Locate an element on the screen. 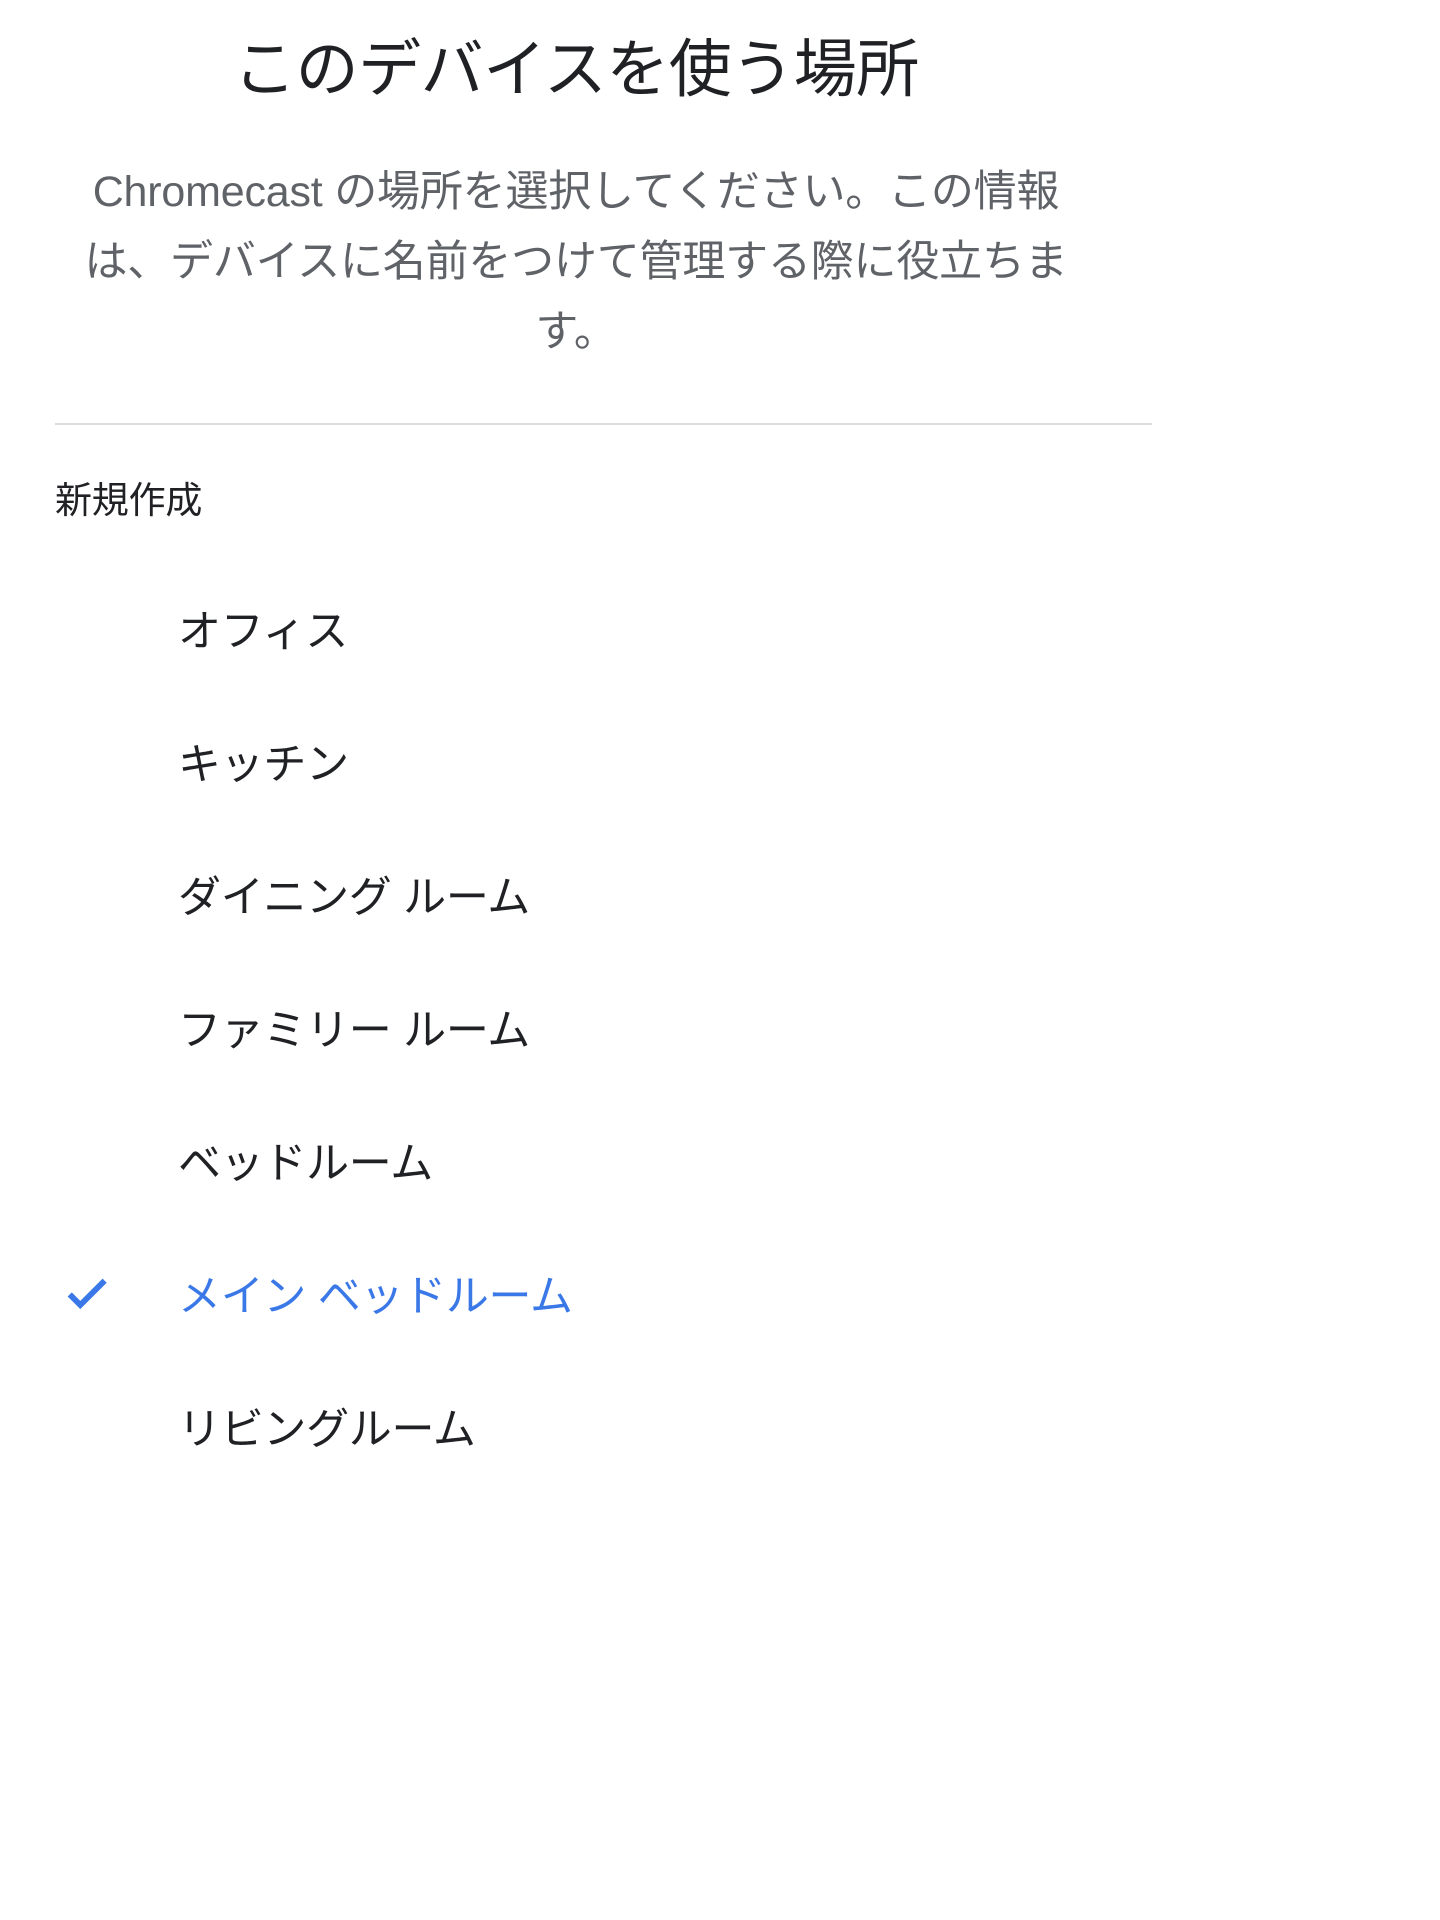 This screenshot has height=1920, width=1440. room-list-item: メイン ベッドルーム is located at coordinates (576, 1297).